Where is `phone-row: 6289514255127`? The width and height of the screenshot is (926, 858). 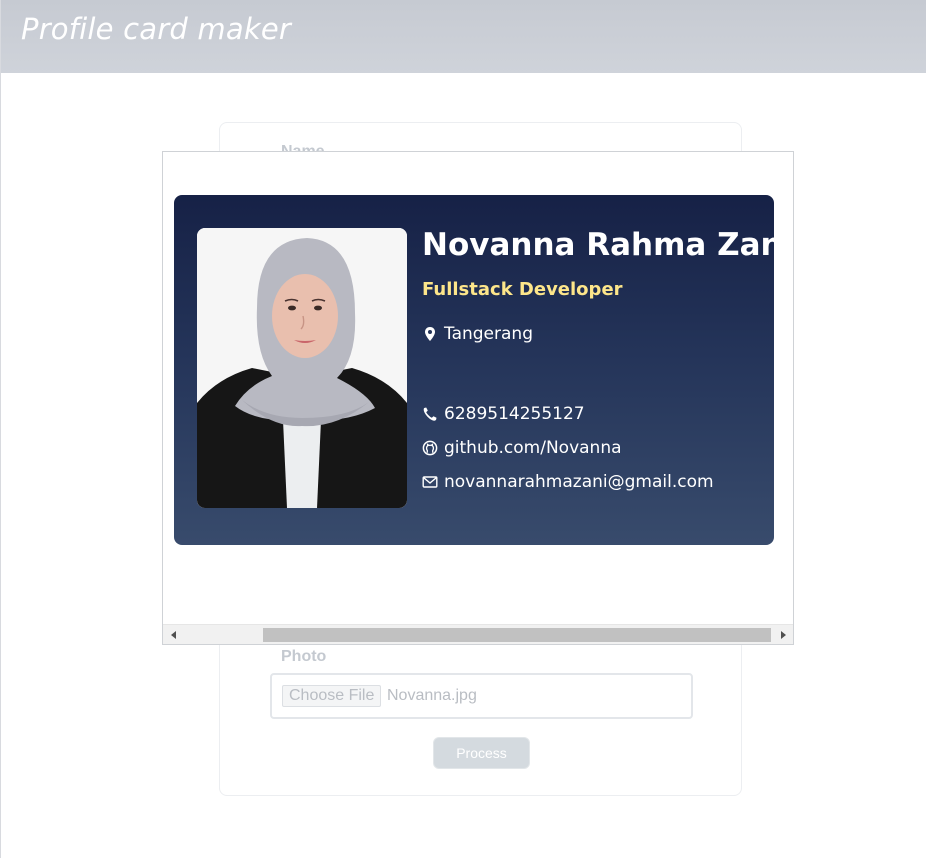
phone-row: 6289514255127 is located at coordinates (503, 414).